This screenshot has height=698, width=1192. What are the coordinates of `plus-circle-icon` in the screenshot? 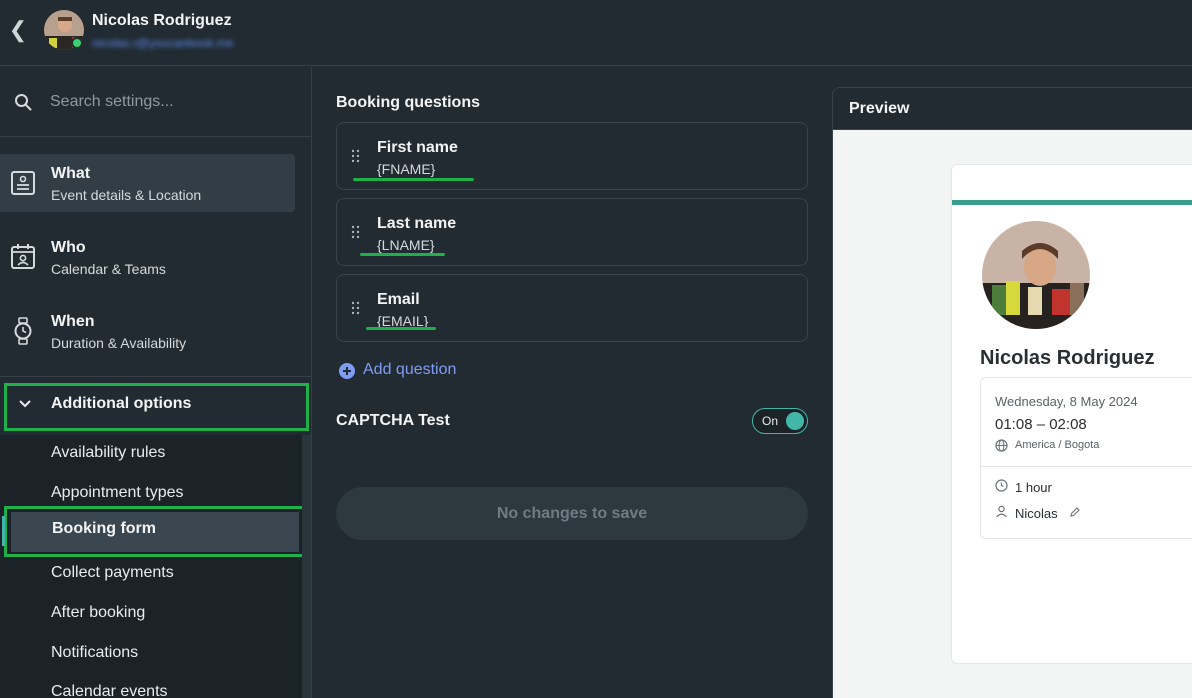 It's located at (347, 371).